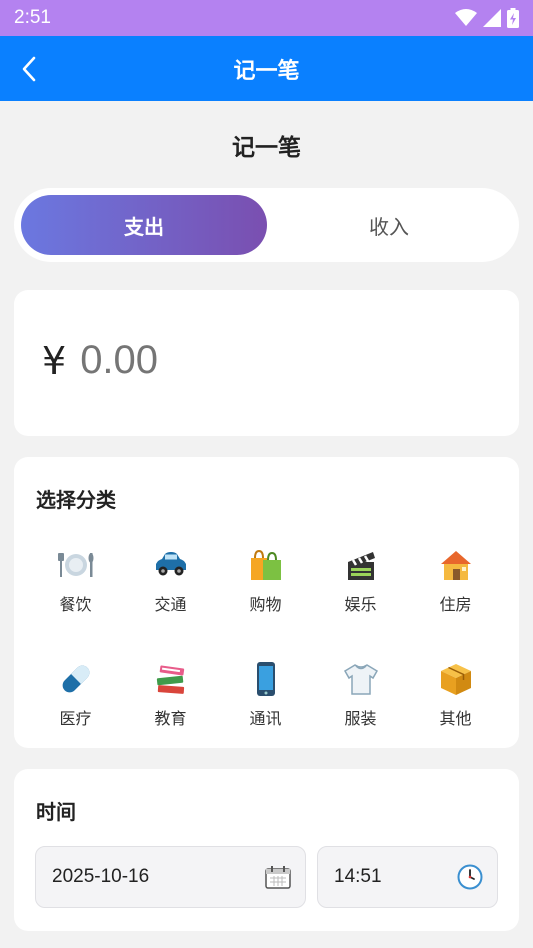 This screenshot has height=948, width=533. I want to click on type-toggle: 支出 收入, so click(266, 225).